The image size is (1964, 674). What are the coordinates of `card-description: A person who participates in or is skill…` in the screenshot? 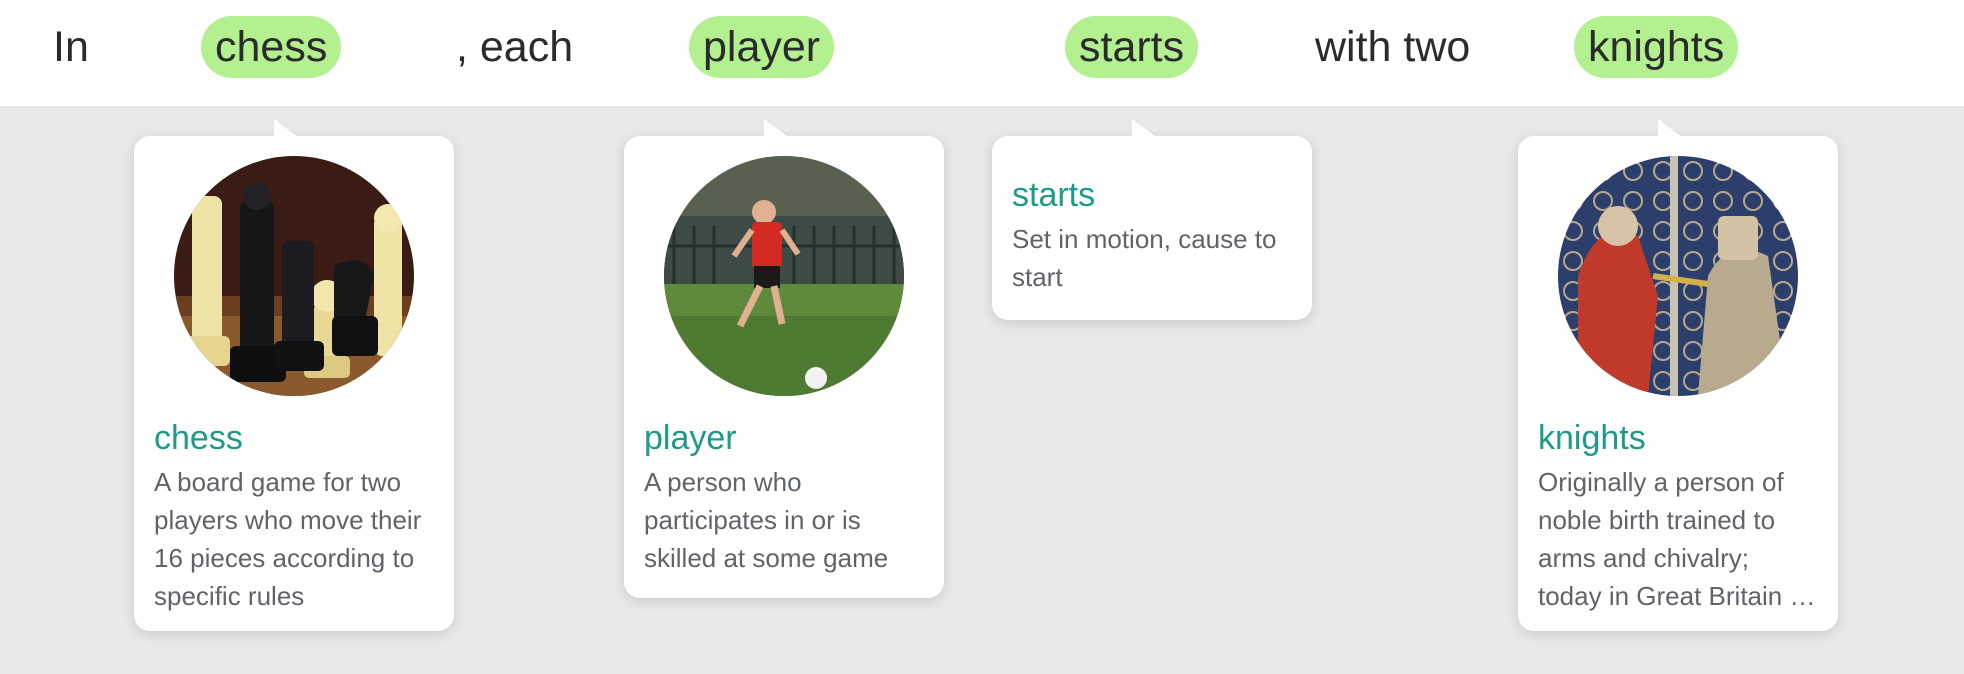 It's located at (766, 520).